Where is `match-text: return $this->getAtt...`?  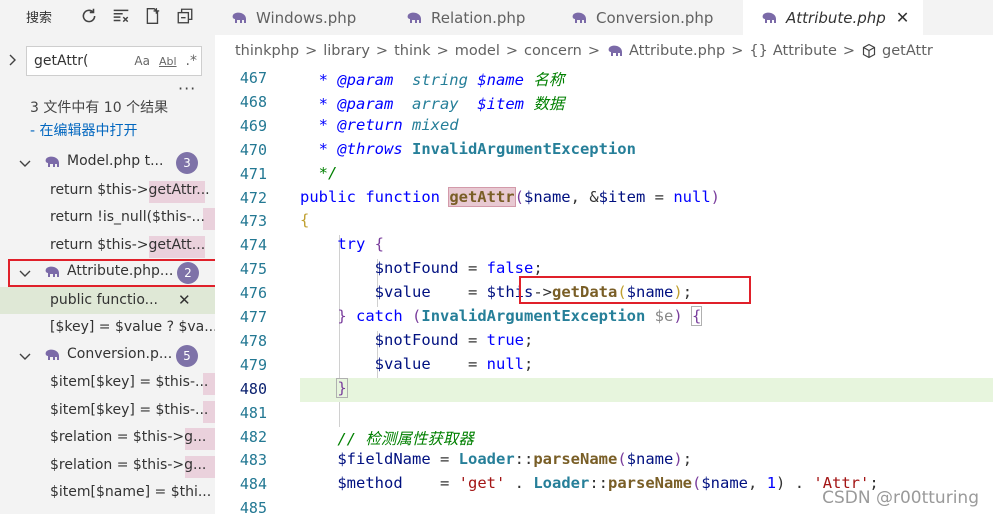
match-text: return $this->getAtt... is located at coordinates (128, 244).